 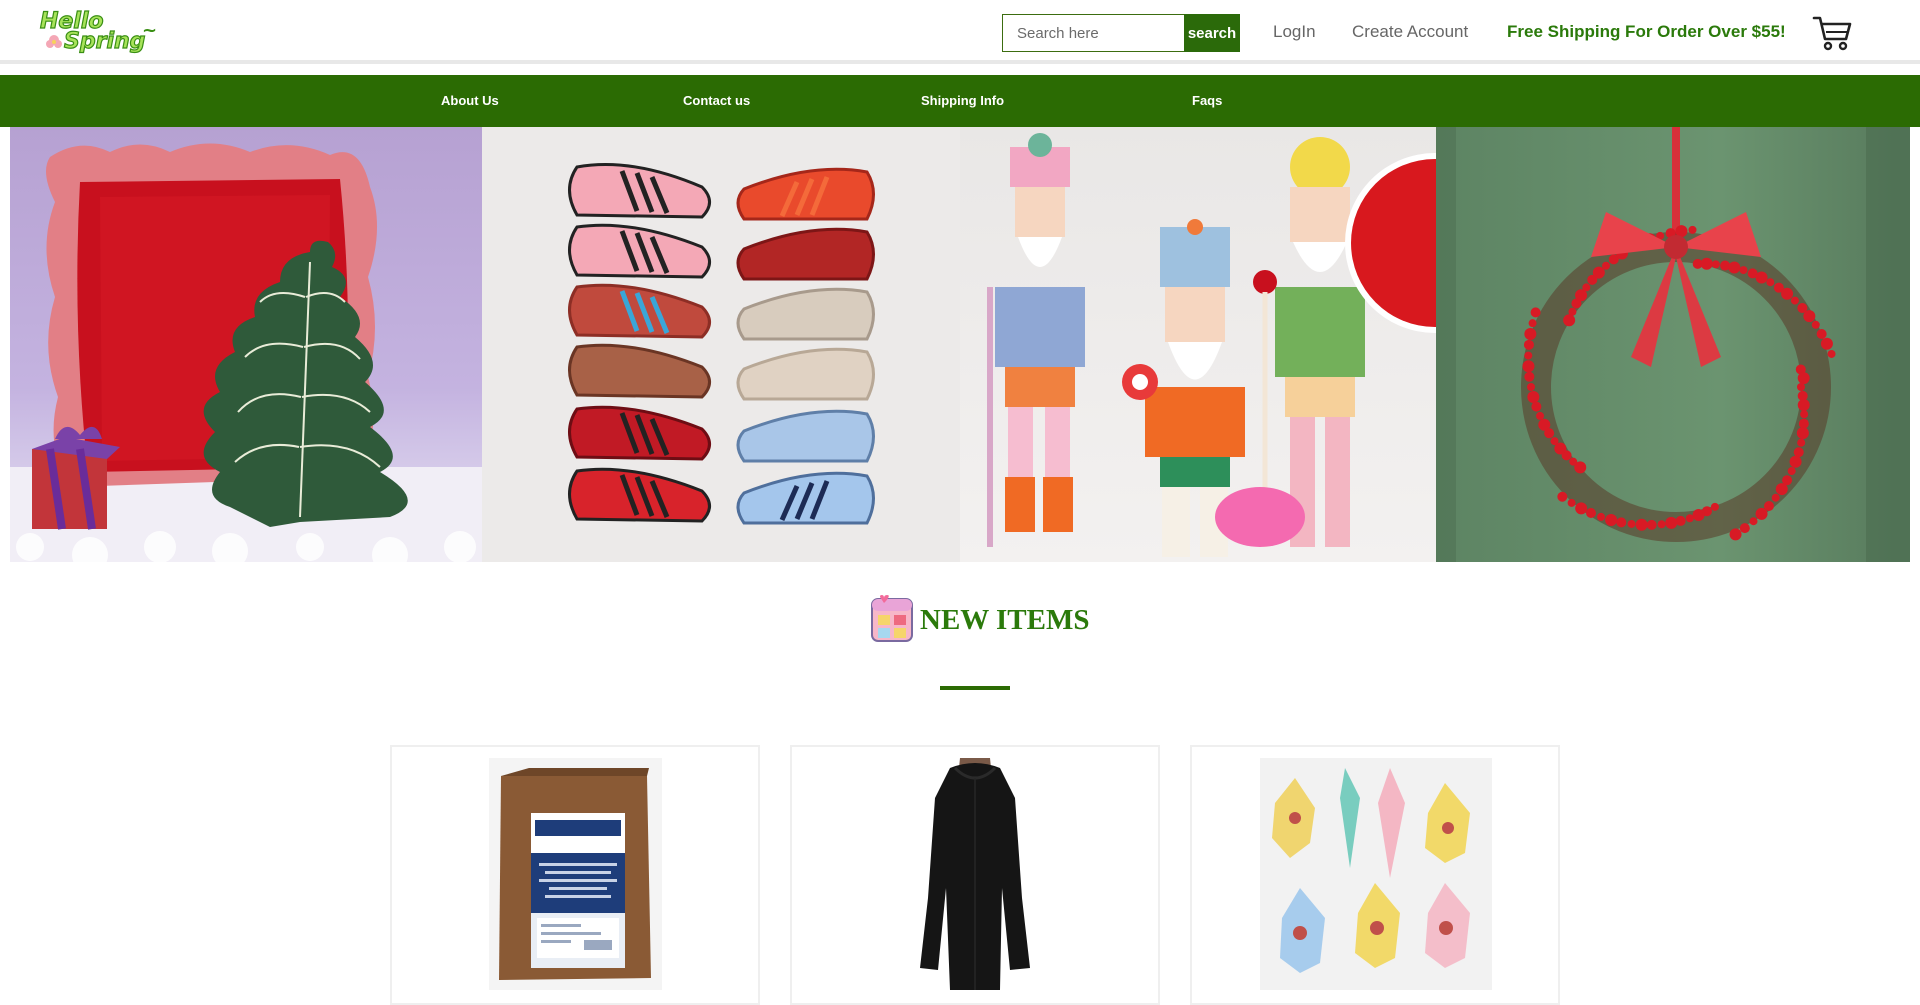 I want to click on nav-item-shipping-info: Shipping Info, so click(x=962, y=100).